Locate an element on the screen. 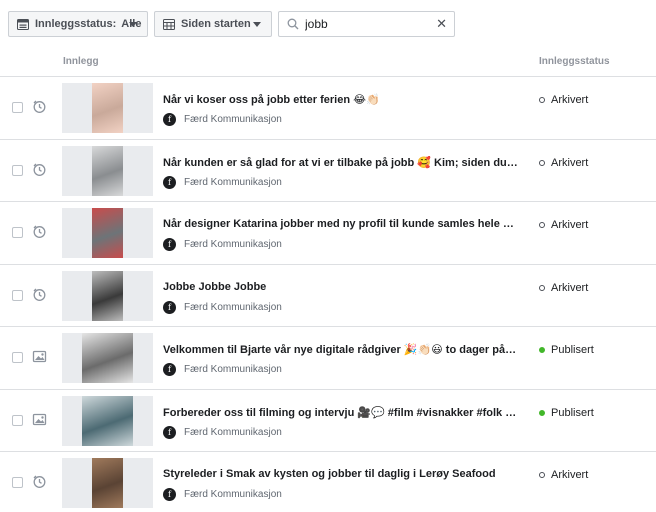 The width and height of the screenshot is (656, 512). search-box: ✕ is located at coordinates (366, 24).